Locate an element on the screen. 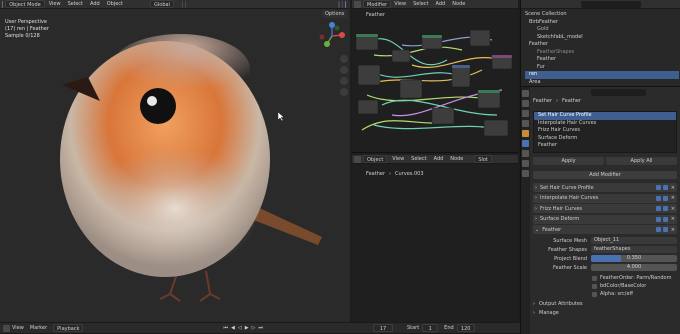 Image resolution: width=680 pixels, height=334 pixels. tab-material-icon is located at coordinates (525, 173).